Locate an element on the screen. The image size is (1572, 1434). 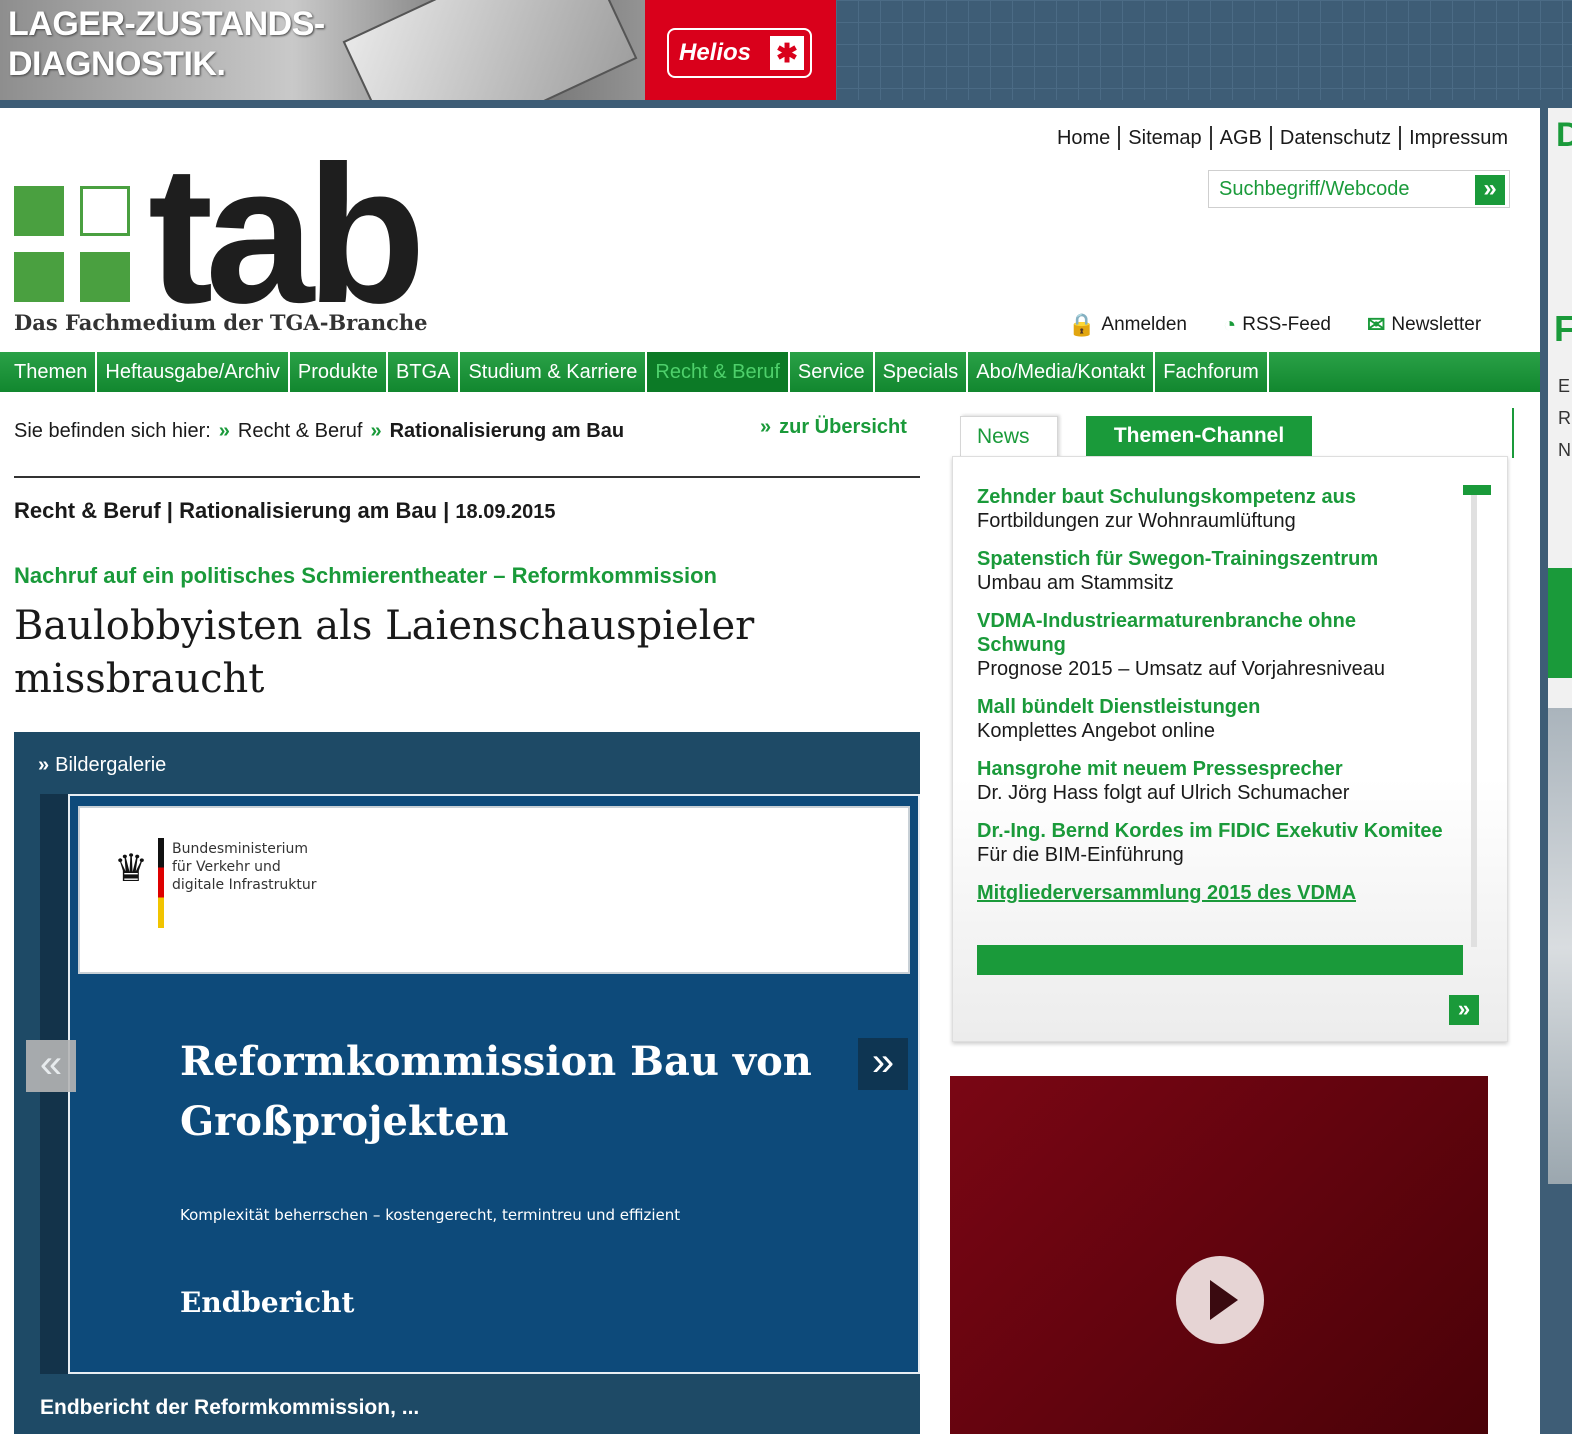
logo-wordmark: tab is located at coordinates (287, 234).